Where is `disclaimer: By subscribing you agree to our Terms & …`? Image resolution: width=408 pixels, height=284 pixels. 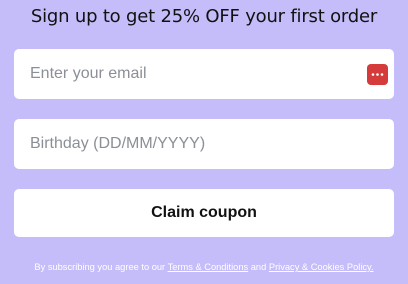
disclaimer: By subscribing you agree to our Terms & … is located at coordinates (204, 267).